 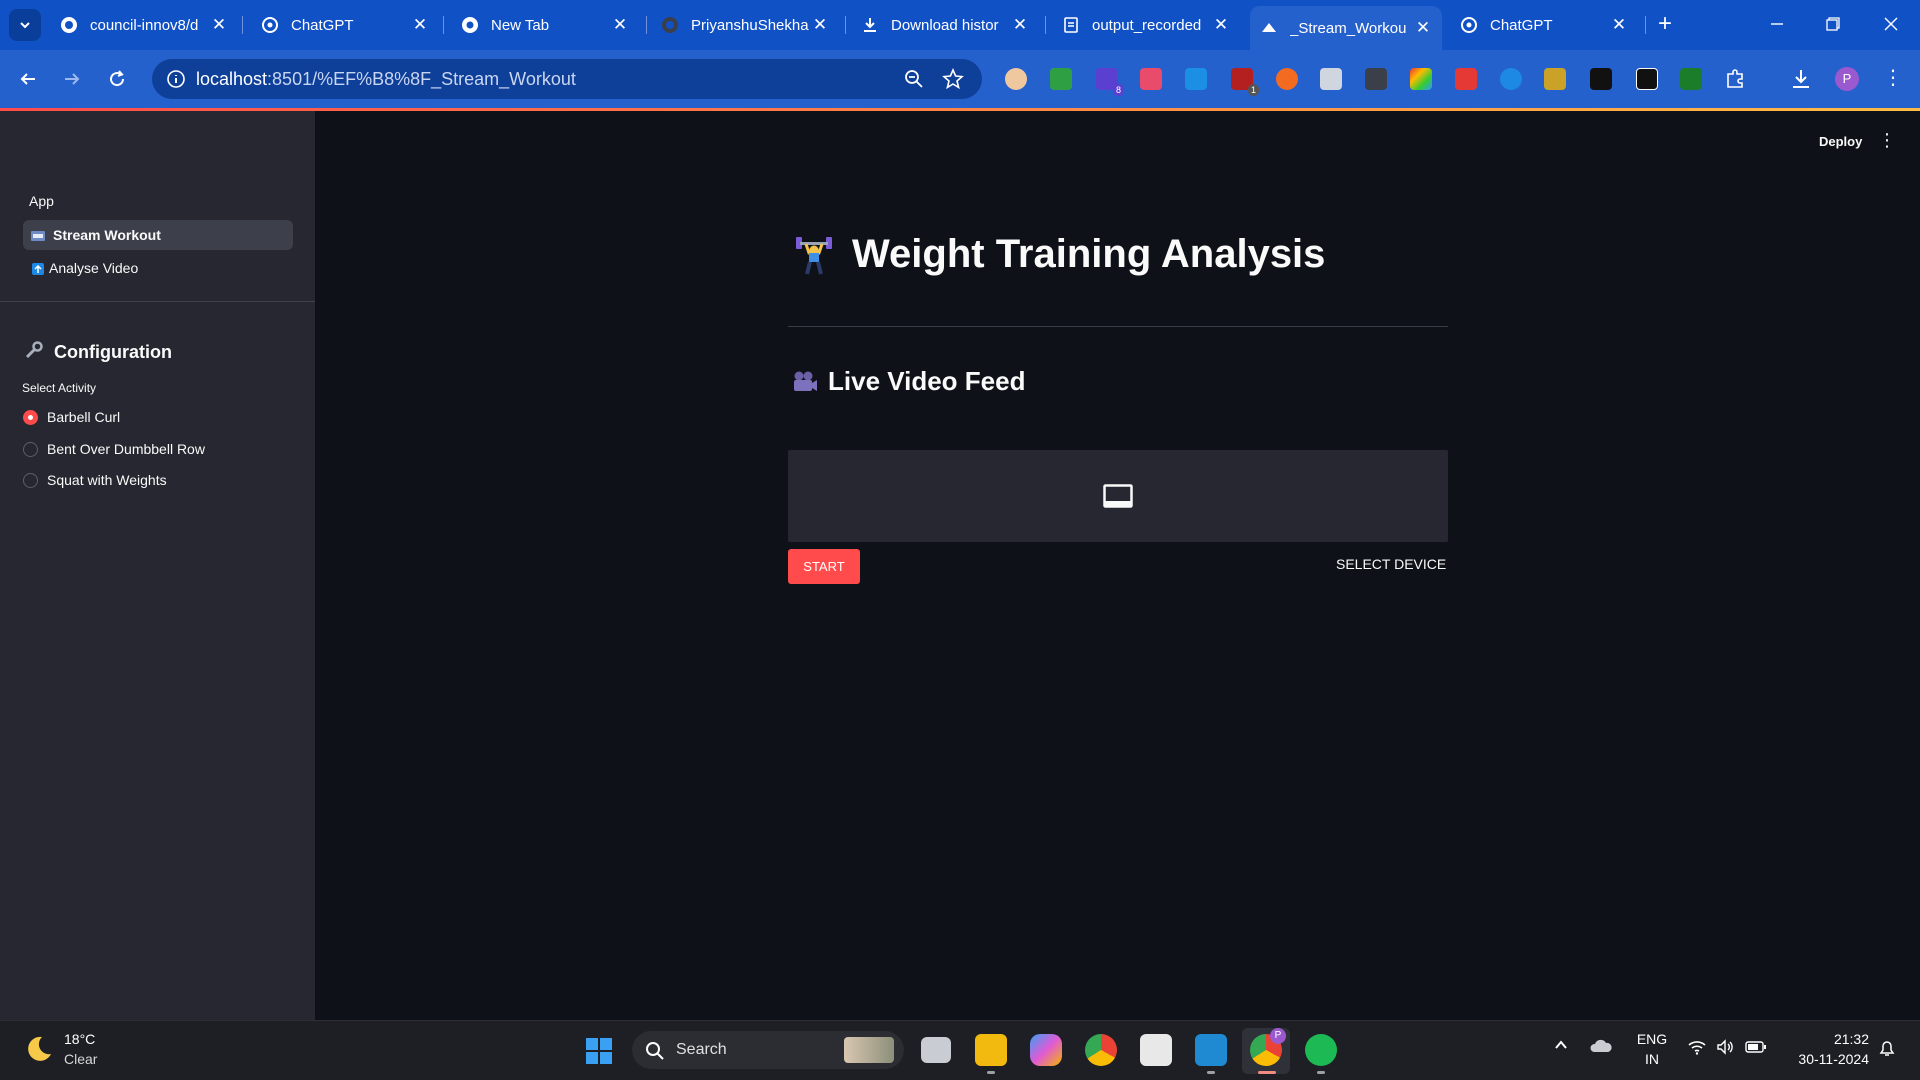 I want to click on extension-diamond-icon, so click(x=1691, y=79).